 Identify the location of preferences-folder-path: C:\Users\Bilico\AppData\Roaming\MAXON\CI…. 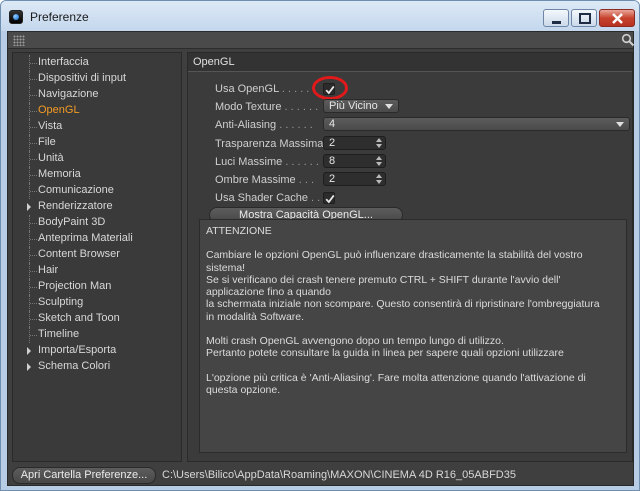
(339, 475).